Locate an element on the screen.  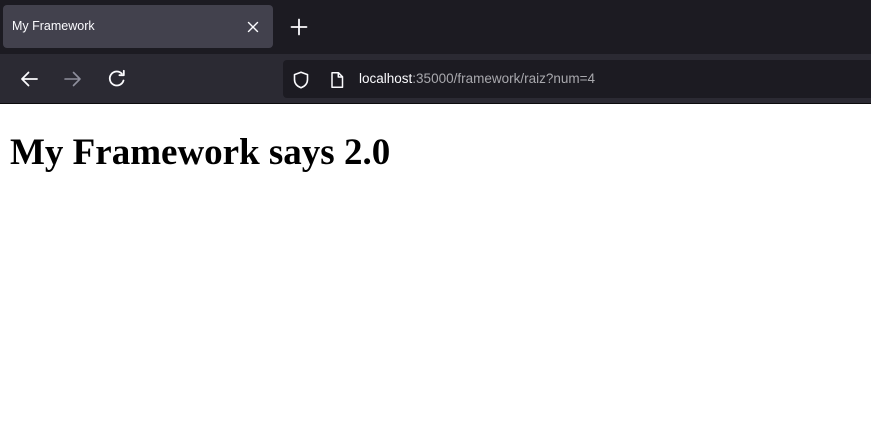
site-info-button is located at coordinates (337, 80).